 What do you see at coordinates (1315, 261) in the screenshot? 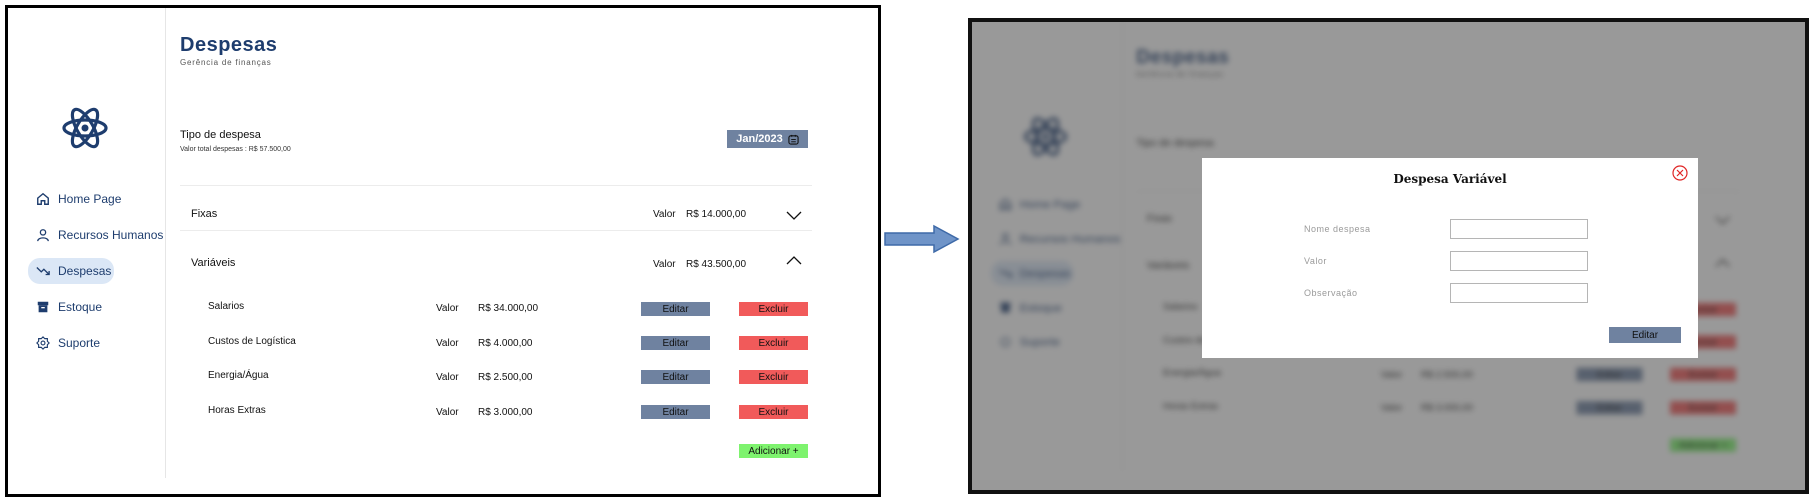
I see `value-field-label: Valor` at bounding box center [1315, 261].